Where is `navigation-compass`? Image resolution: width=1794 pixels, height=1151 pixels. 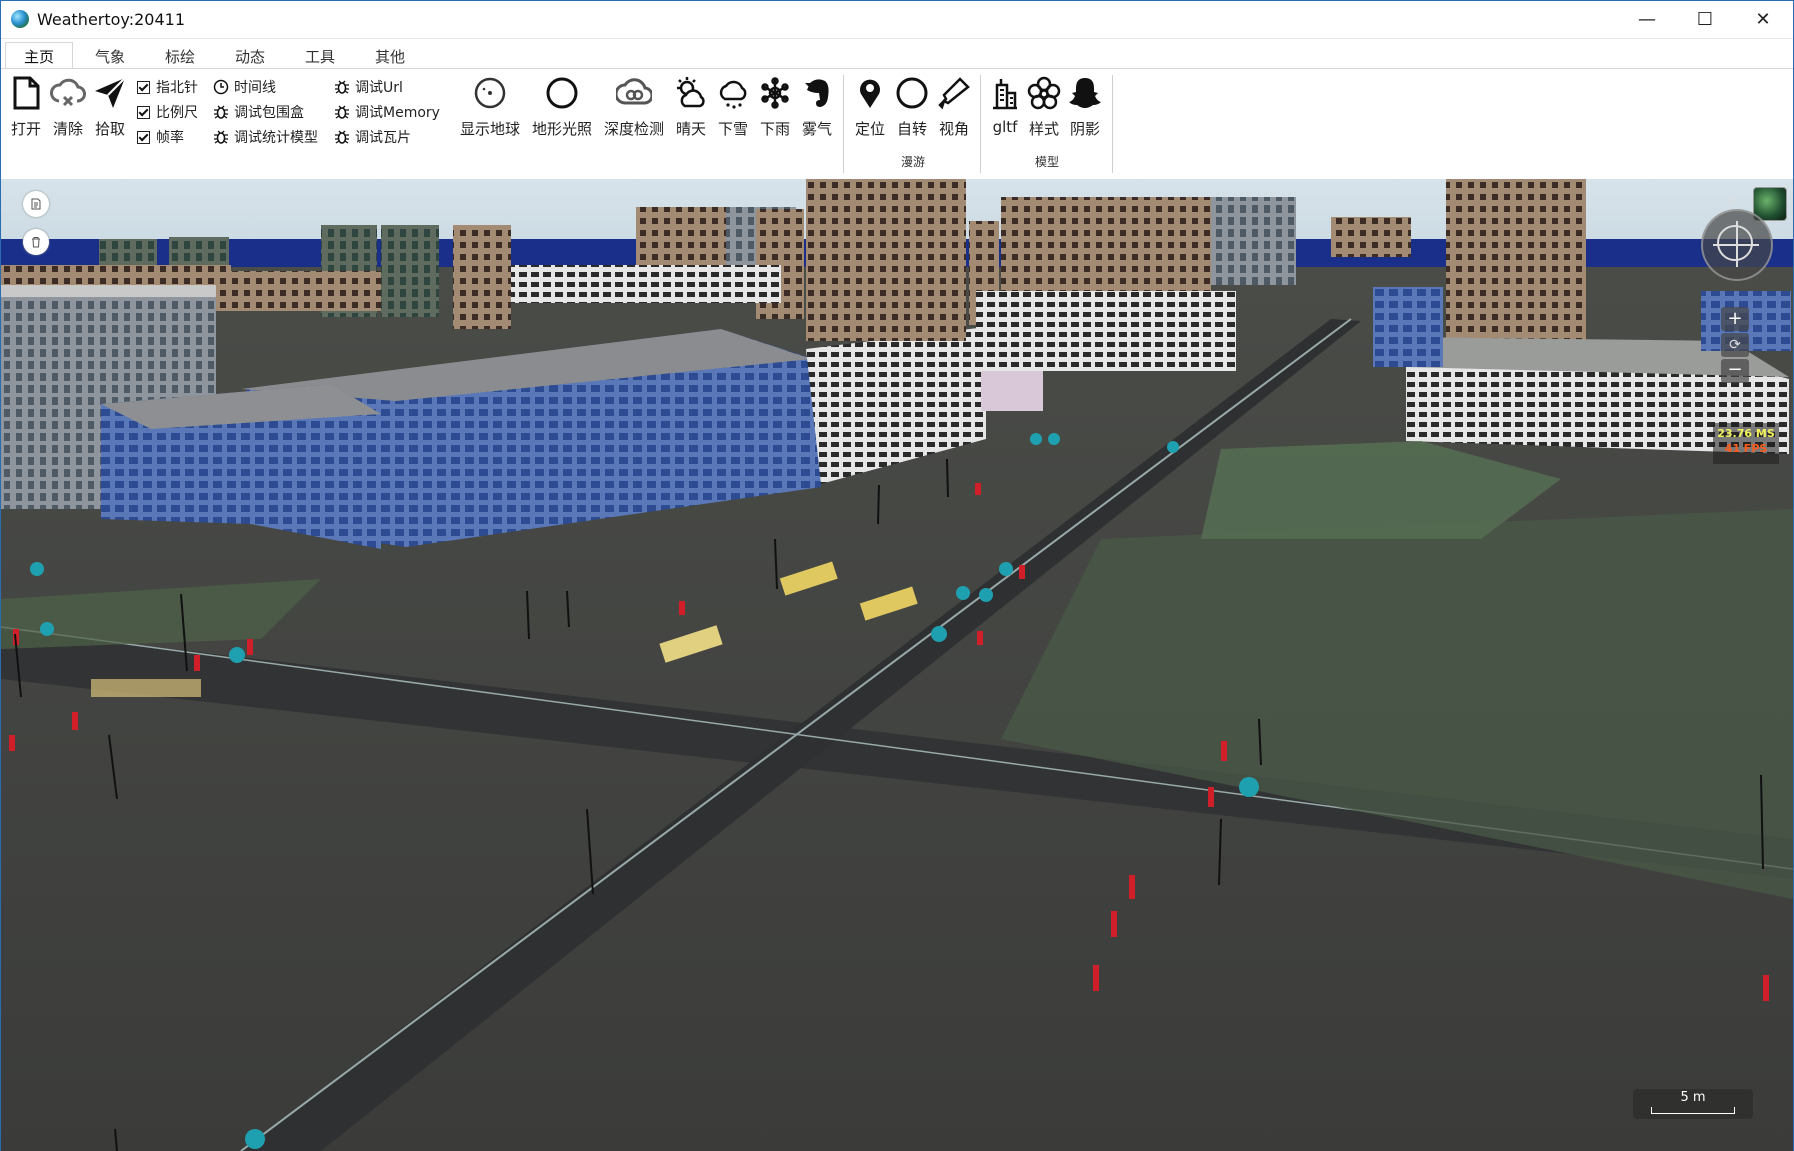 navigation-compass is located at coordinates (1737, 245).